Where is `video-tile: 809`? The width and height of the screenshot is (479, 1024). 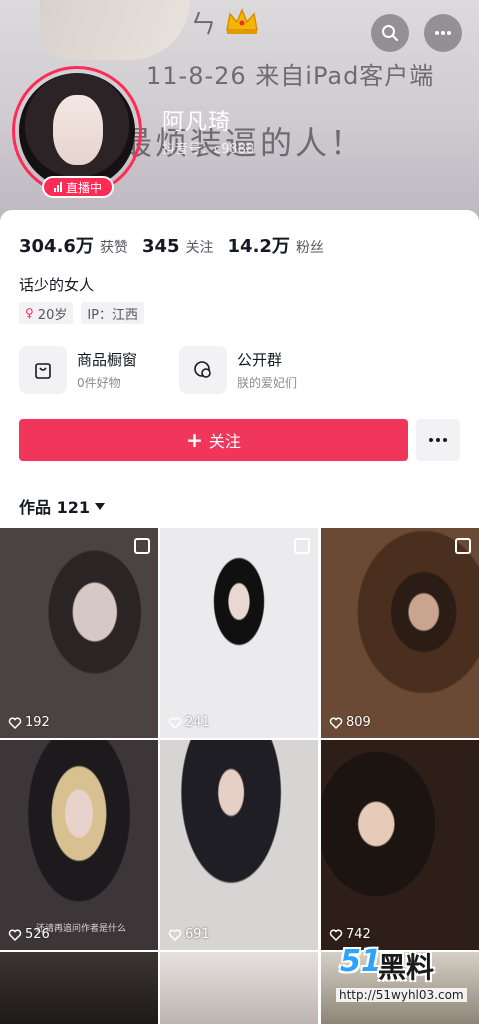 video-tile: 809 is located at coordinates (400, 633).